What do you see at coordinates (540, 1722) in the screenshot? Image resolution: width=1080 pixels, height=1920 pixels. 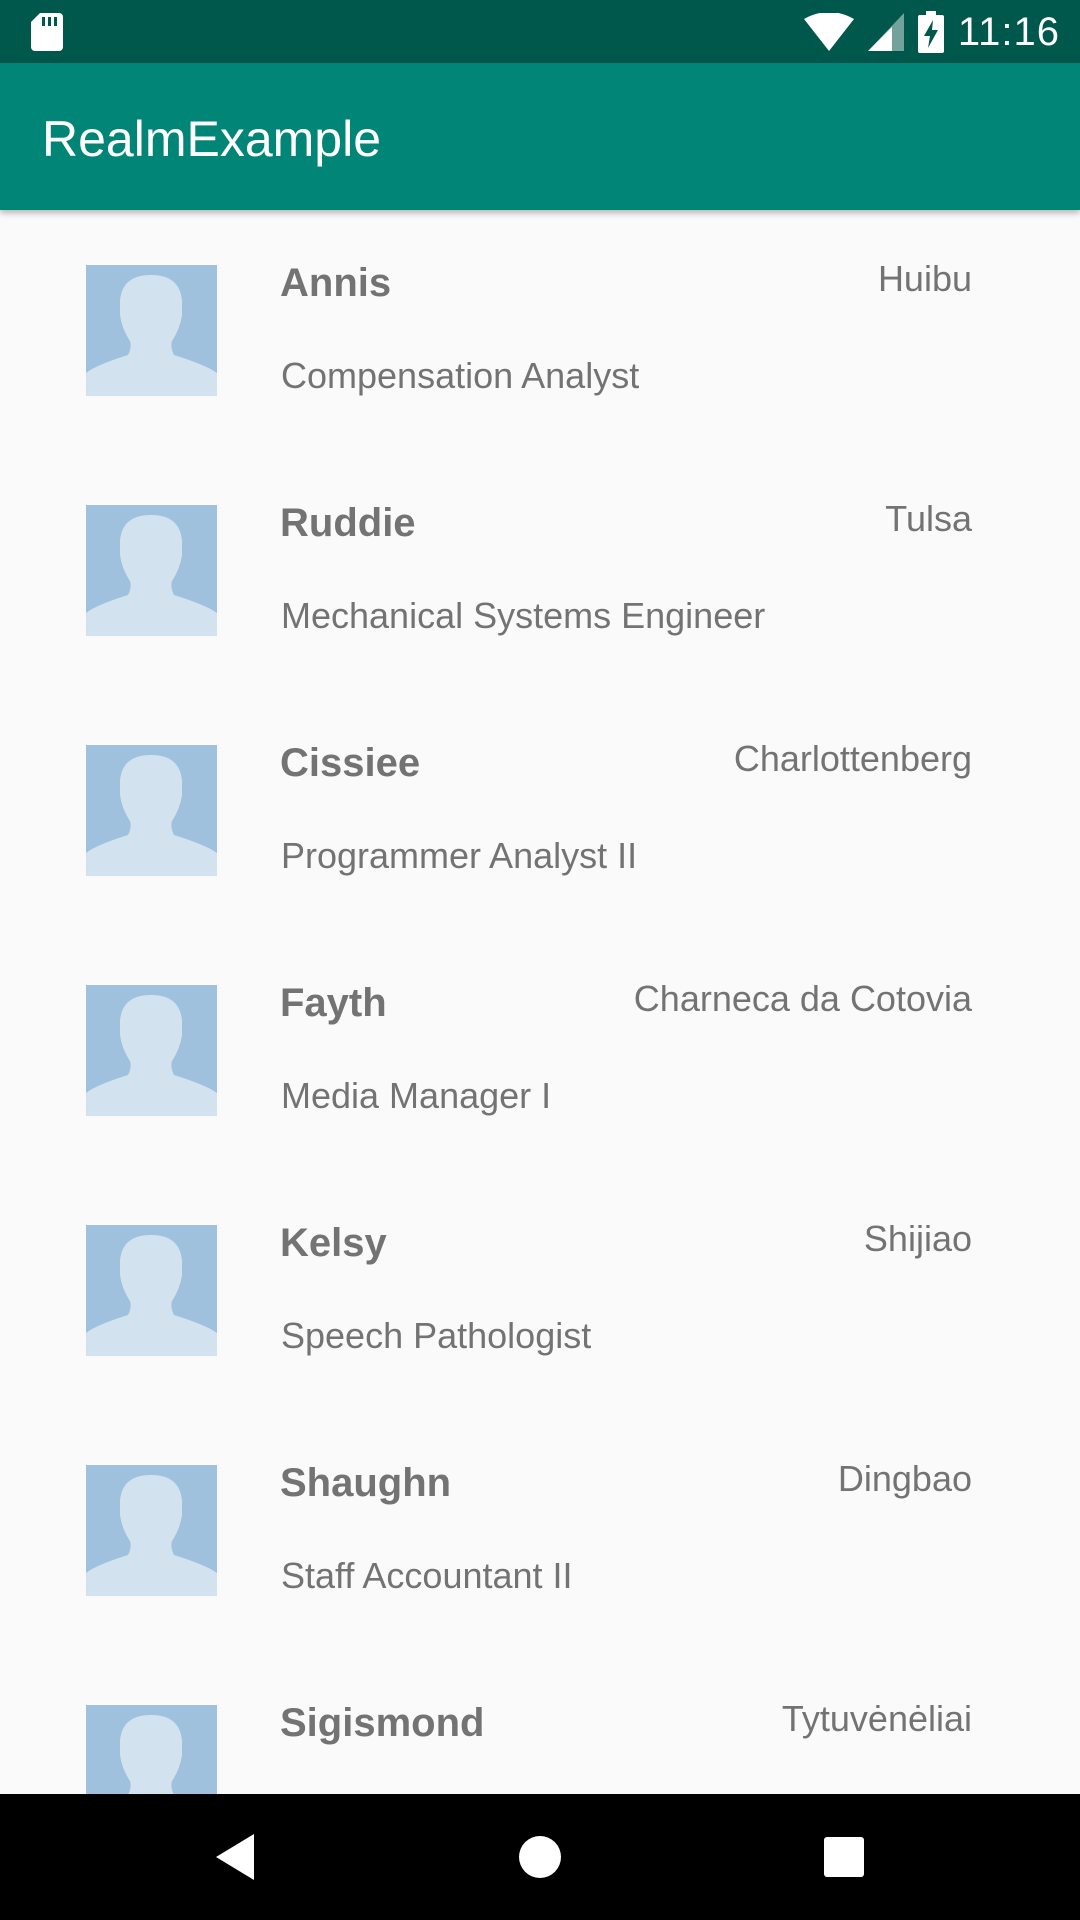 I see `list-item: Sigismond Tytuvėnėliai` at bounding box center [540, 1722].